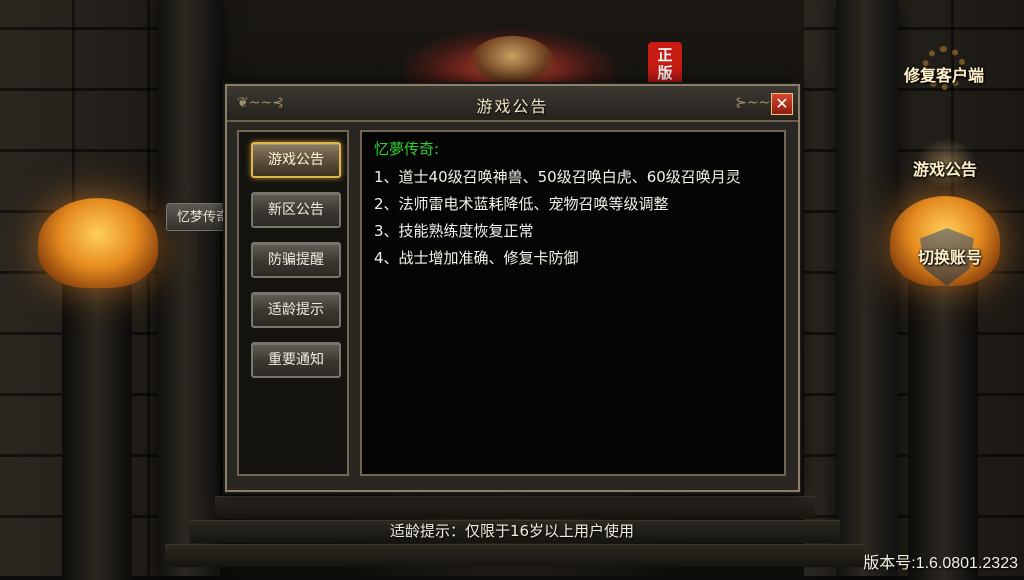  Describe the element at coordinates (512, 531) in the screenshot. I see `age-tip-text: 适龄提示：仅限于16岁以上用户使用` at that location.